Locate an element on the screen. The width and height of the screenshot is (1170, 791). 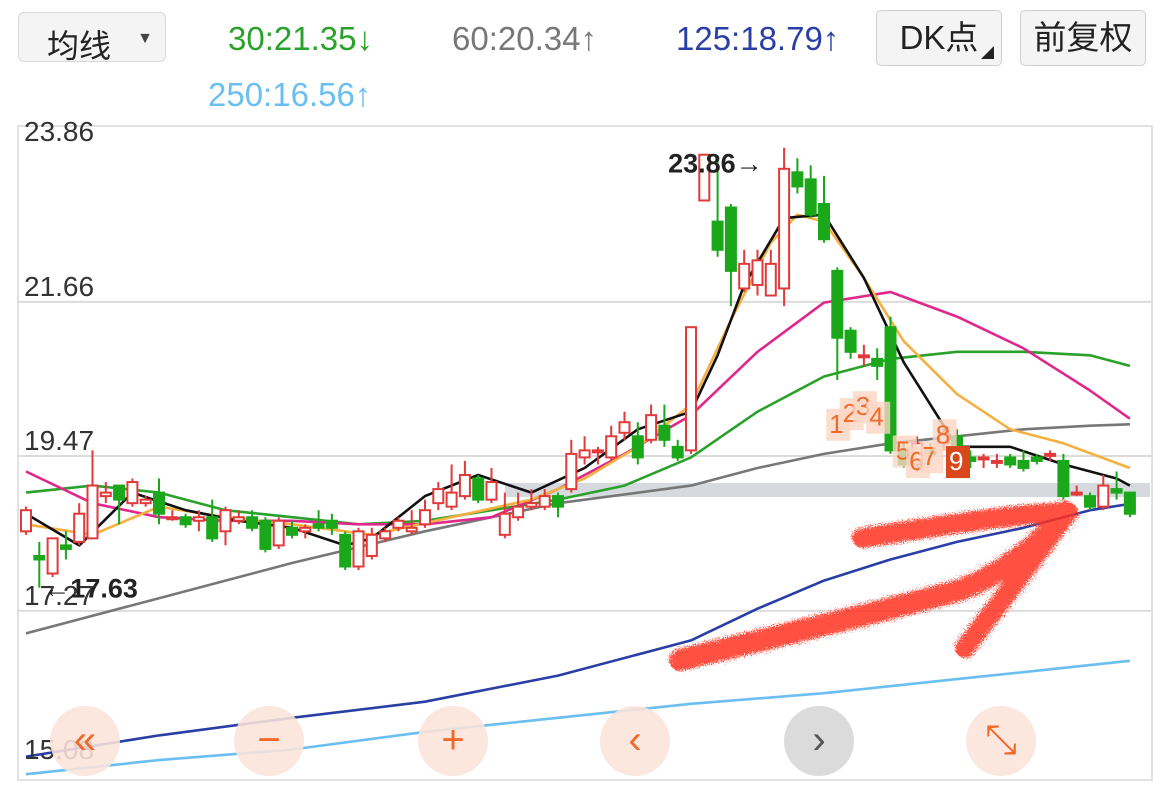
price-adjust-button: 前复权 is located at coordinates (1083, 38).